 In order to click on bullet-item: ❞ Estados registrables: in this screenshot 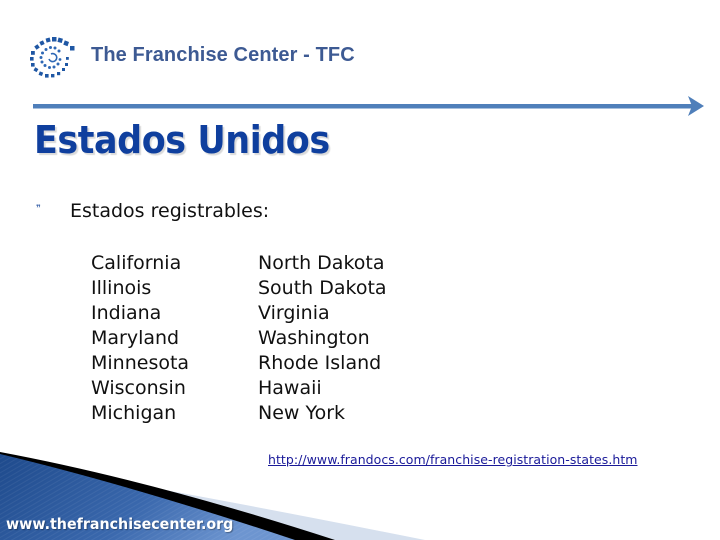, I will do `click(152, 211)`.